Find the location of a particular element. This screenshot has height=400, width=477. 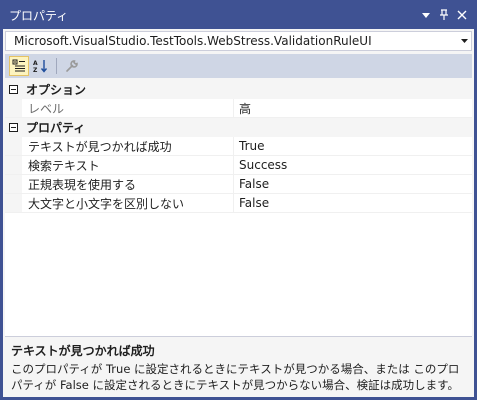

property-name: テキストが見つかれば成功 is located at coordinates (128, 146).